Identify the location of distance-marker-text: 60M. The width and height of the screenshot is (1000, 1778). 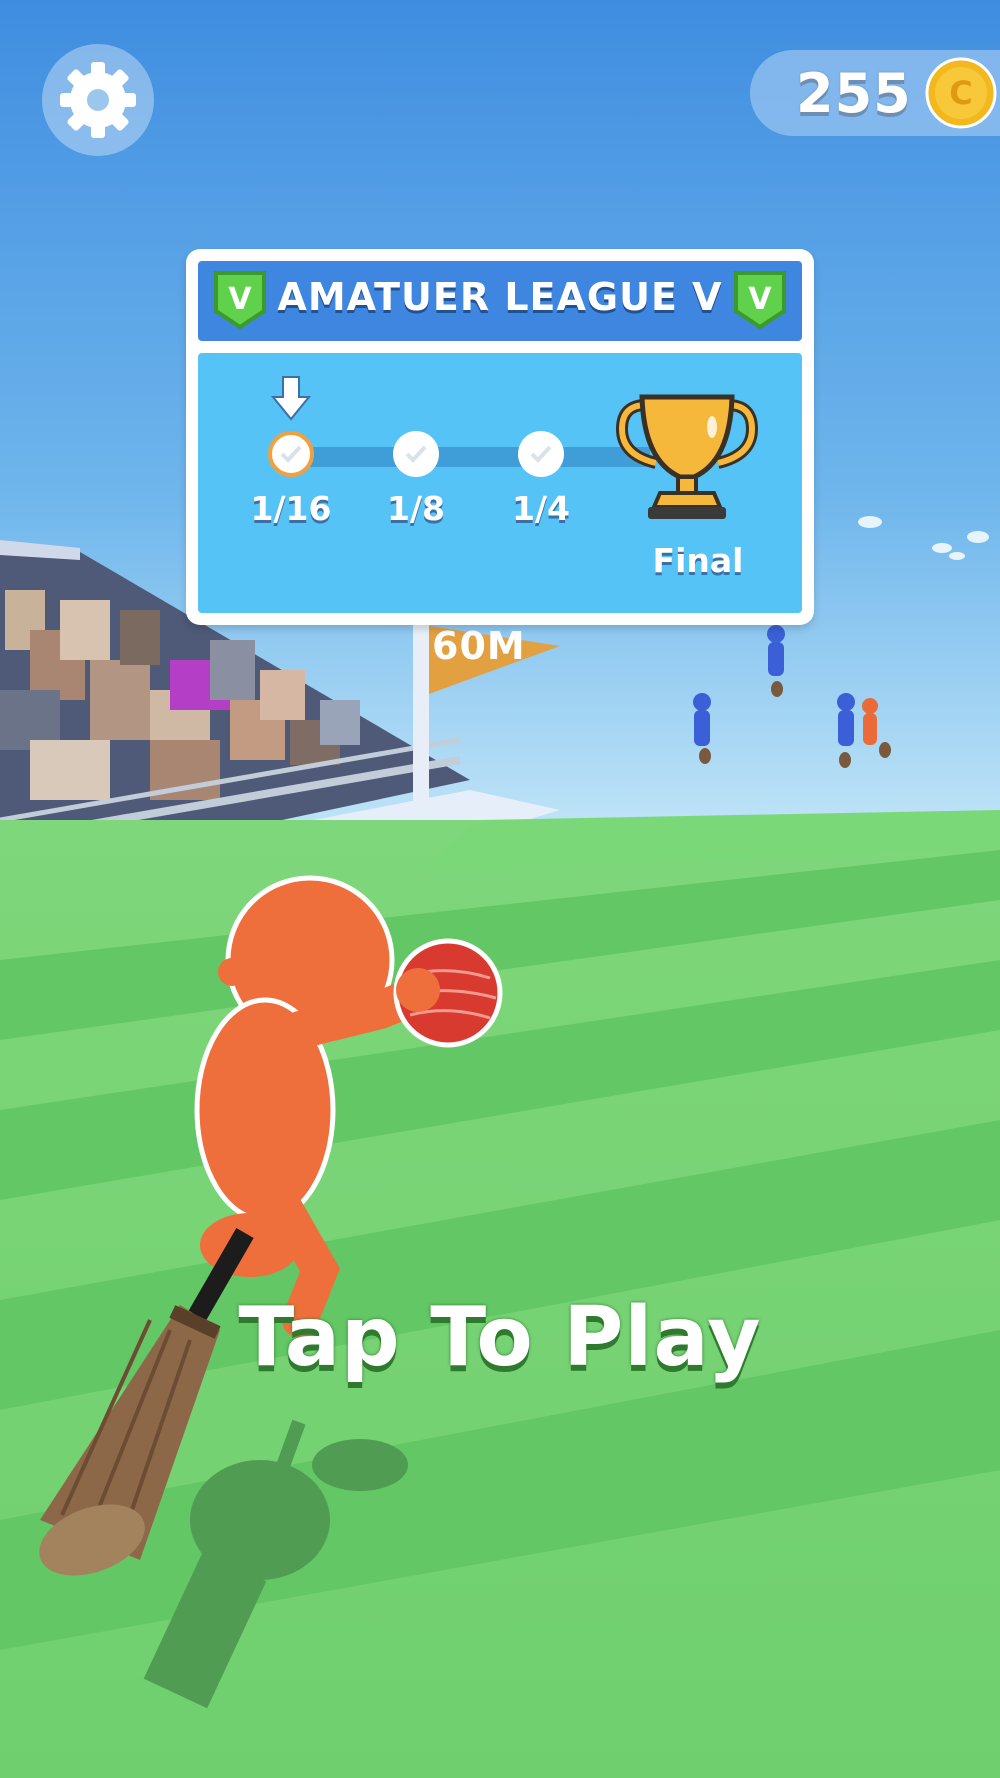
(479, 646).